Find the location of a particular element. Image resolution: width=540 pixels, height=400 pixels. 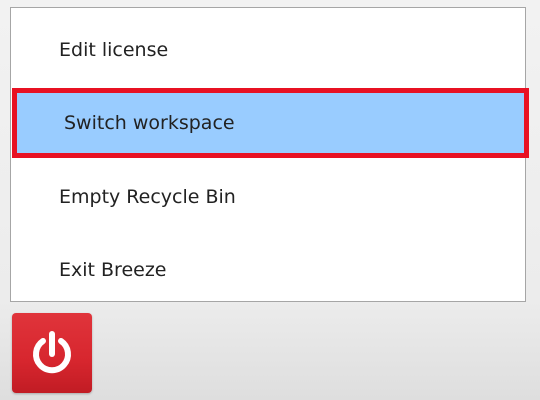

menu-item-label: Empty Recycle Bin is located at coordinates (147, 197).